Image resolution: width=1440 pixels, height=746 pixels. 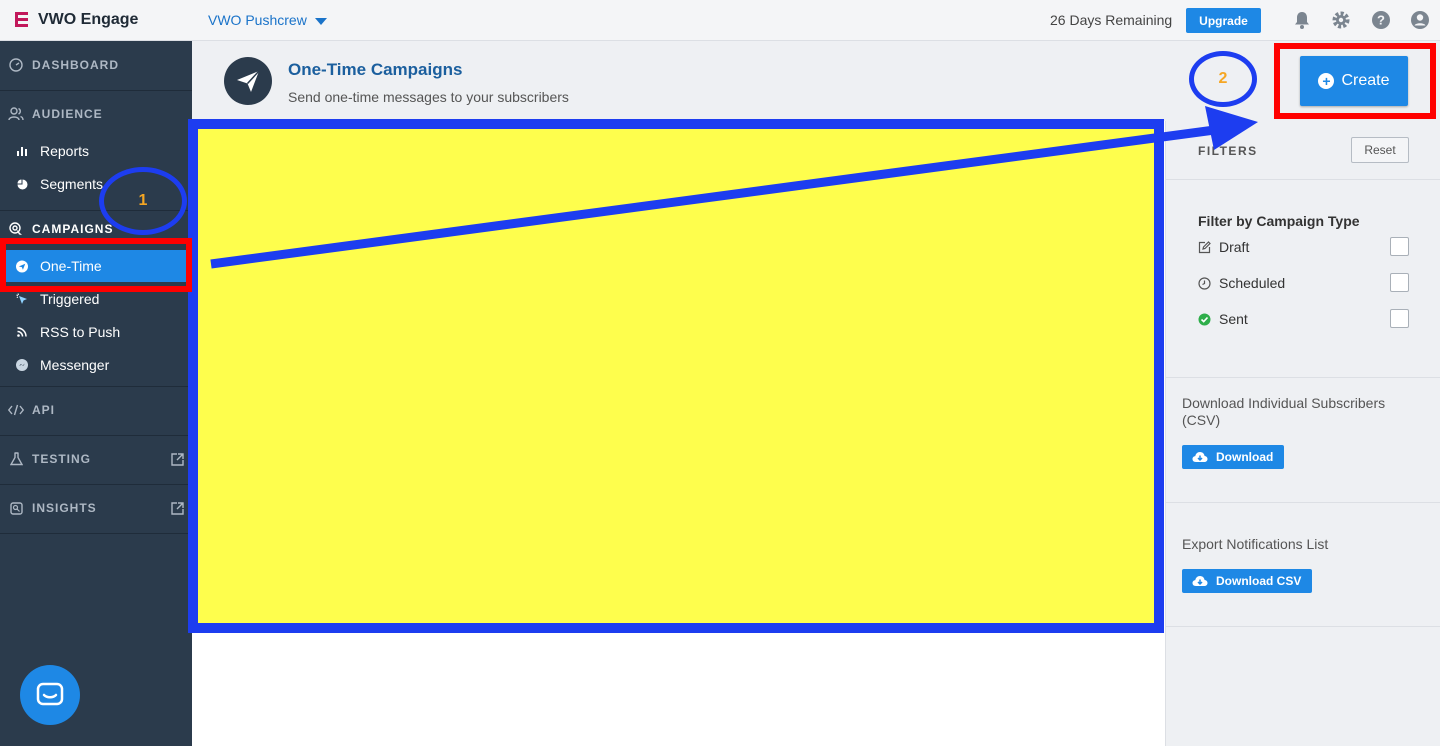 What do you see at coordinates (22, 299) in the screenshot?
I see `cursor-click-icon` at bounding box center [22, 299].